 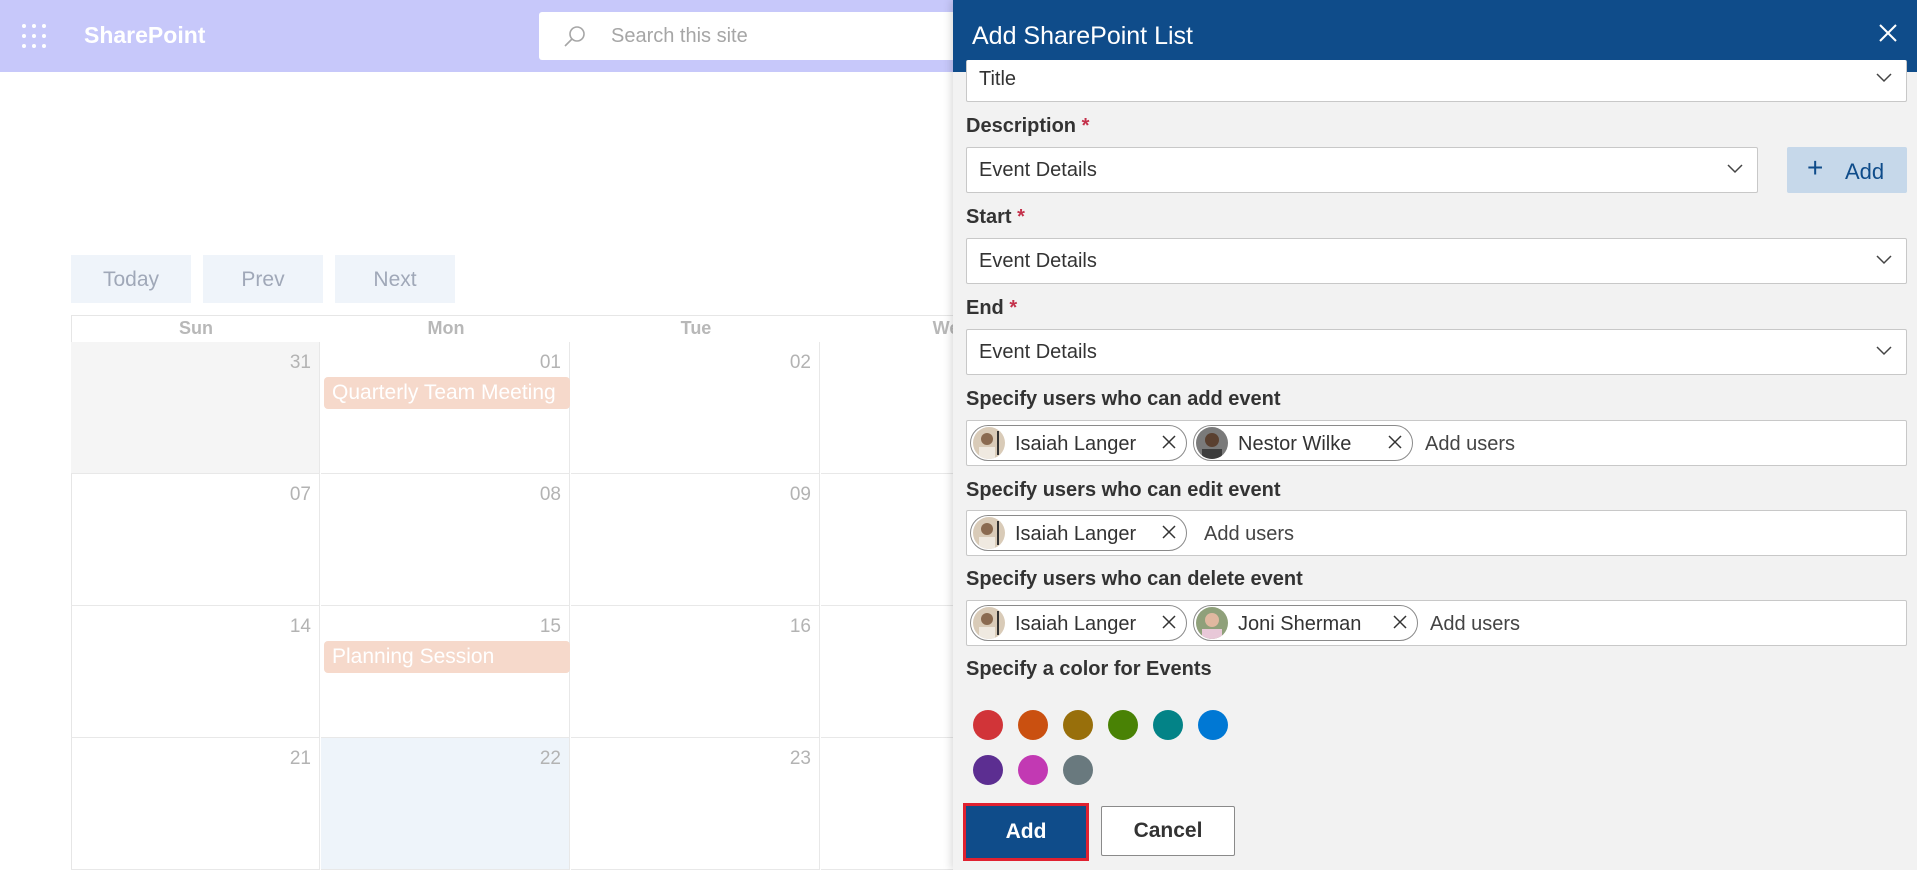 What do you see at coordinates (300, 626) in the screenshot?
I see `day-number: 14` at bounding box center [300, 626].